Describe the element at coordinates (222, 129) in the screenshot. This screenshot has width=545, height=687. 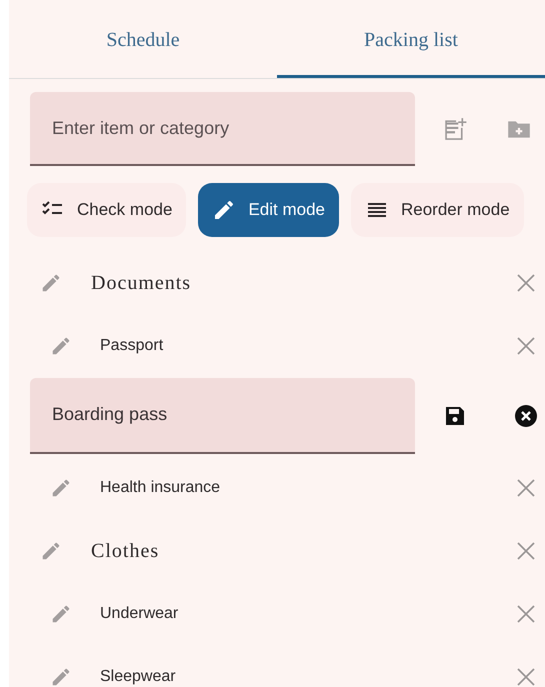
I see `item-entry-field: Enter item or category` at that location.